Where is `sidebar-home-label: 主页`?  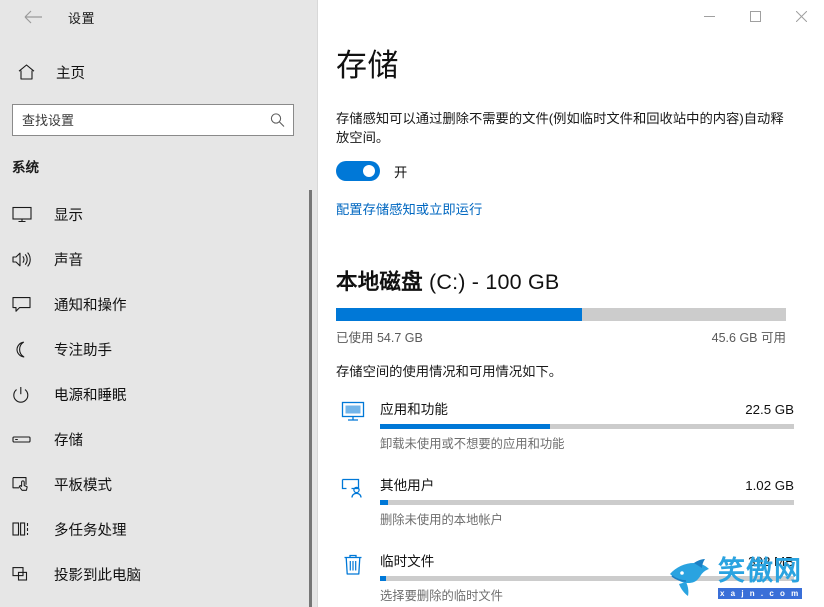 sidebar-home-label: 主页 is located at coordinates (70, 73).